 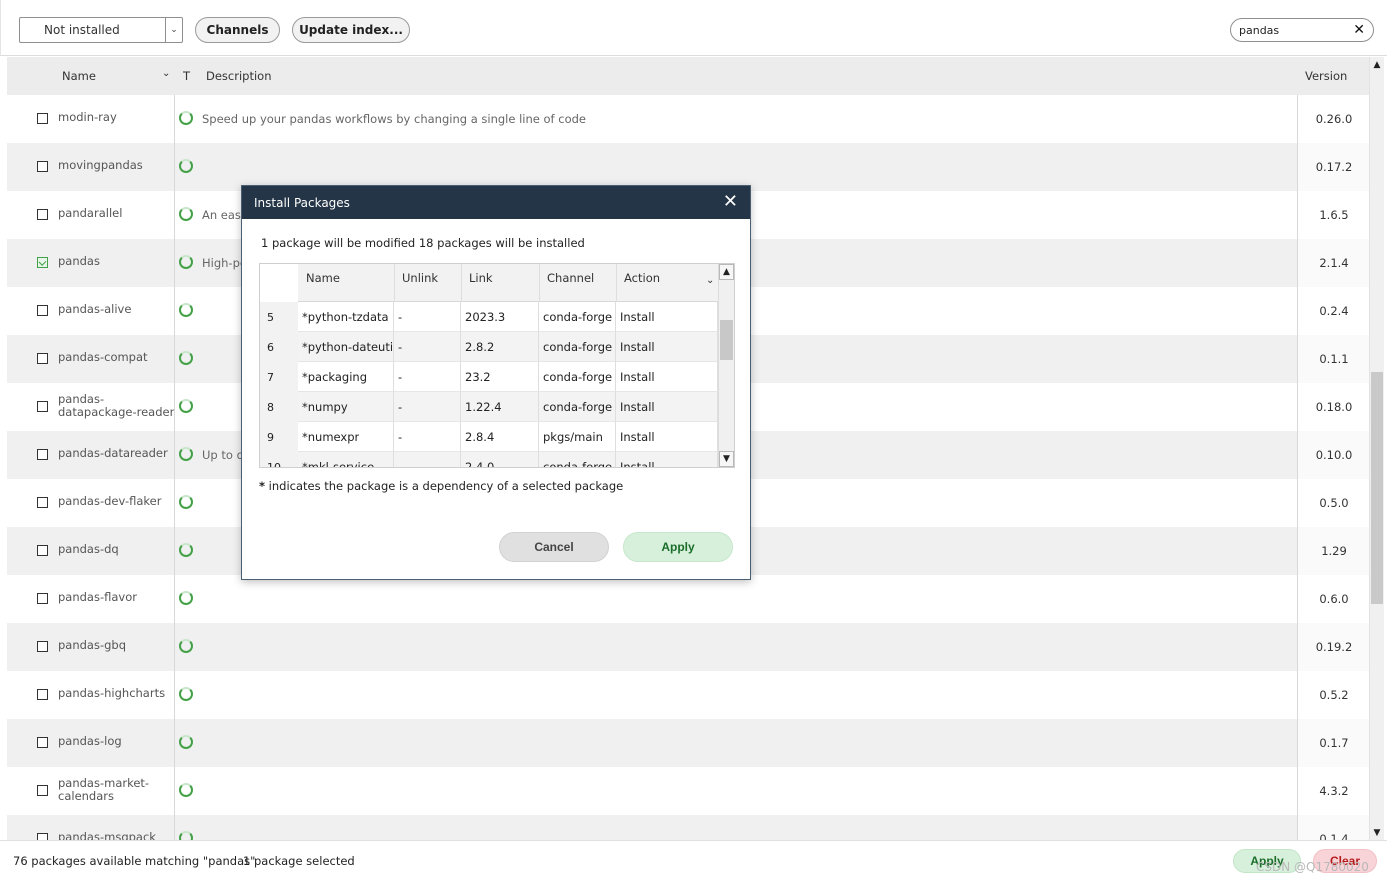 I want to click on table-row: 5 *python-tzdata - 2023.3 conda-forge Install, so click(x=489, y=317).